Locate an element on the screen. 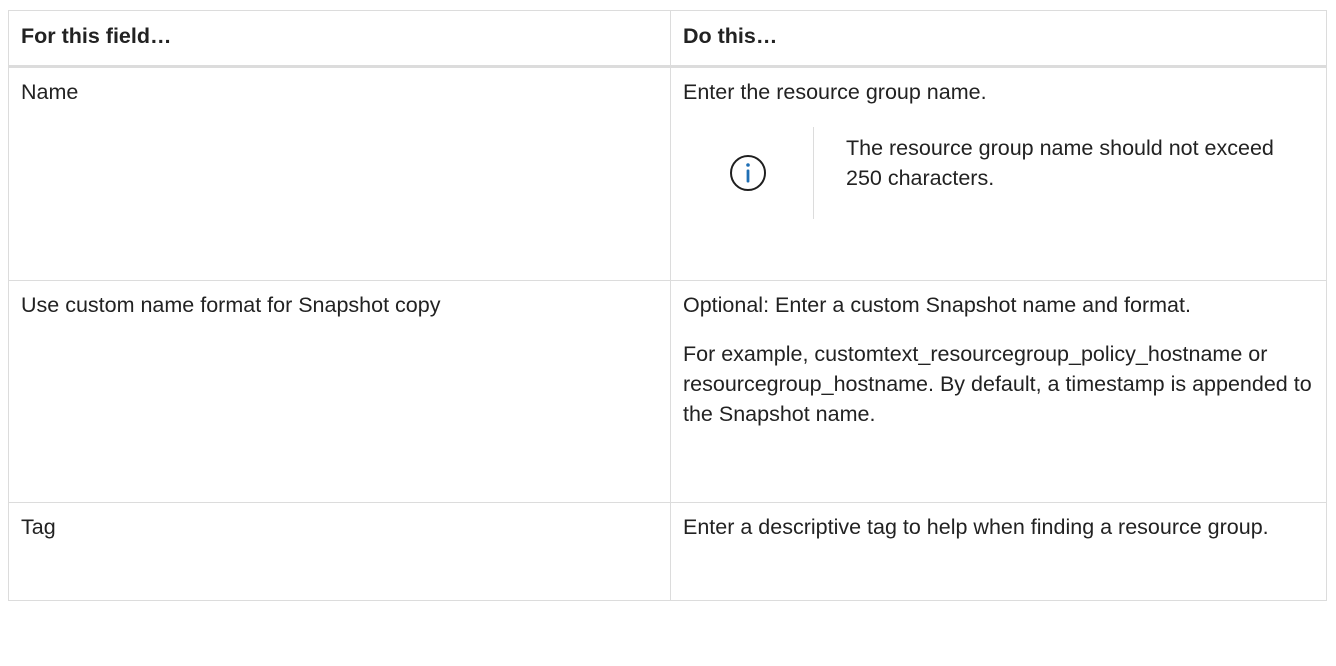  field-cell-tag: Tag is located at coordinates (339, 551).